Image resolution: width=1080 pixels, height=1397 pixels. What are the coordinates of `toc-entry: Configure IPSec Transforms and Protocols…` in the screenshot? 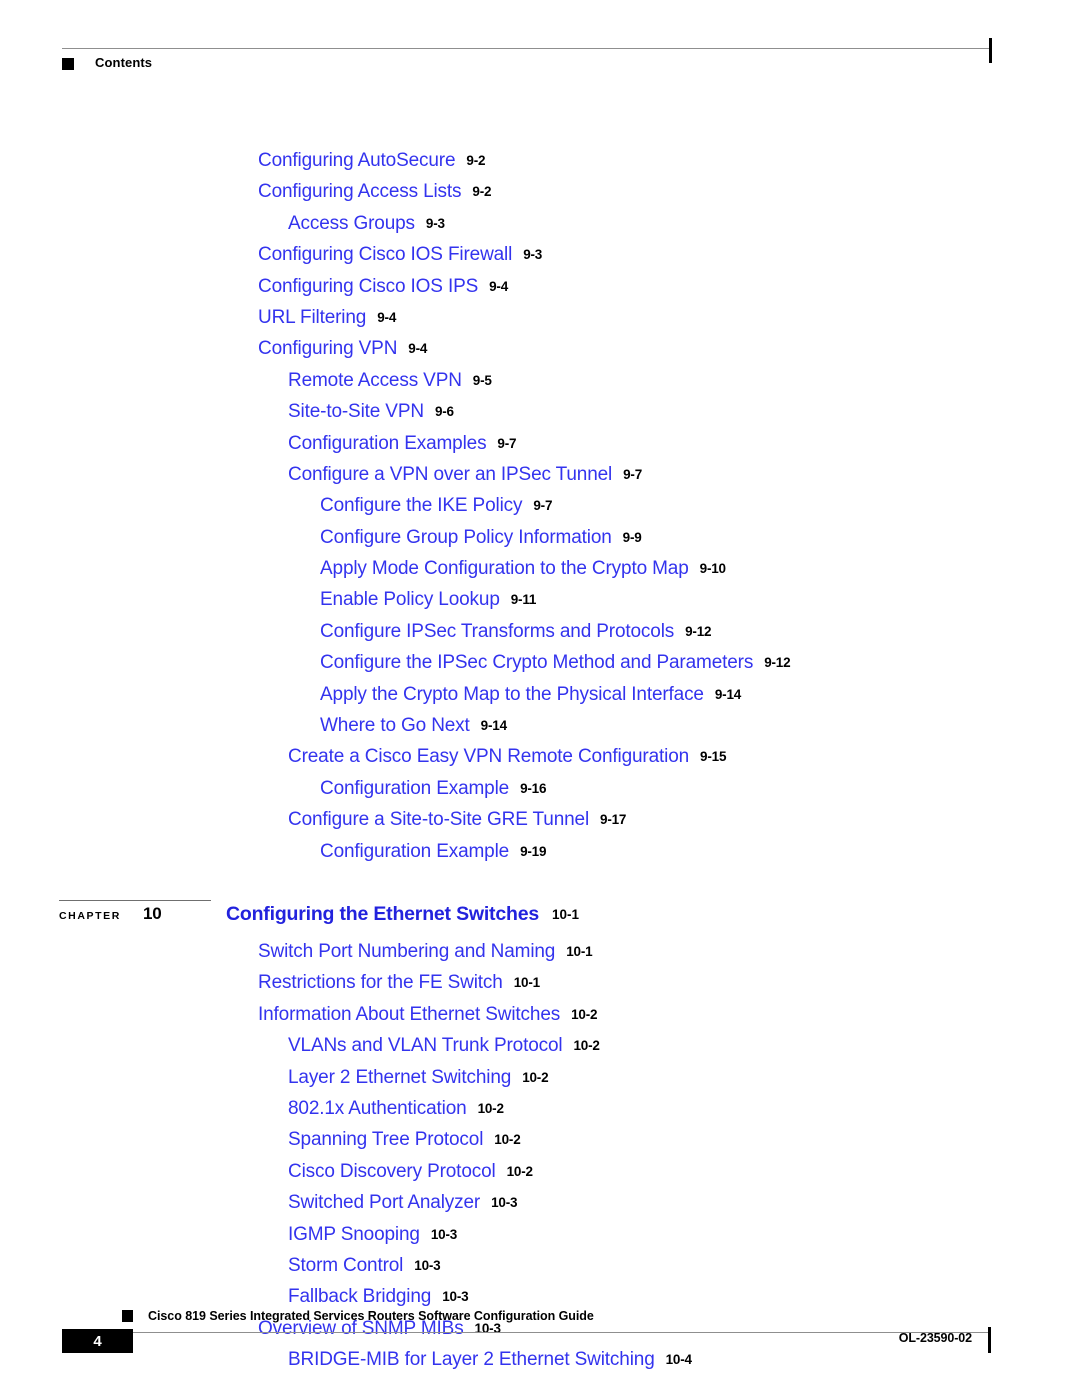 It's located at (540, 636).